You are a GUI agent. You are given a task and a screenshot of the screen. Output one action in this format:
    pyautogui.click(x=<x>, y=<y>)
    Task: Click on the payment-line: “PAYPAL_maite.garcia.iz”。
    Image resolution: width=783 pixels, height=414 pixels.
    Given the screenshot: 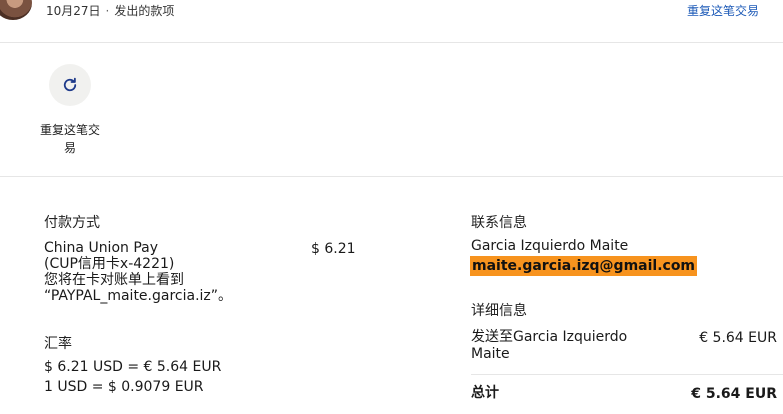 What is the action you would take?
    pyautogui.click(x=138, y=296)
    